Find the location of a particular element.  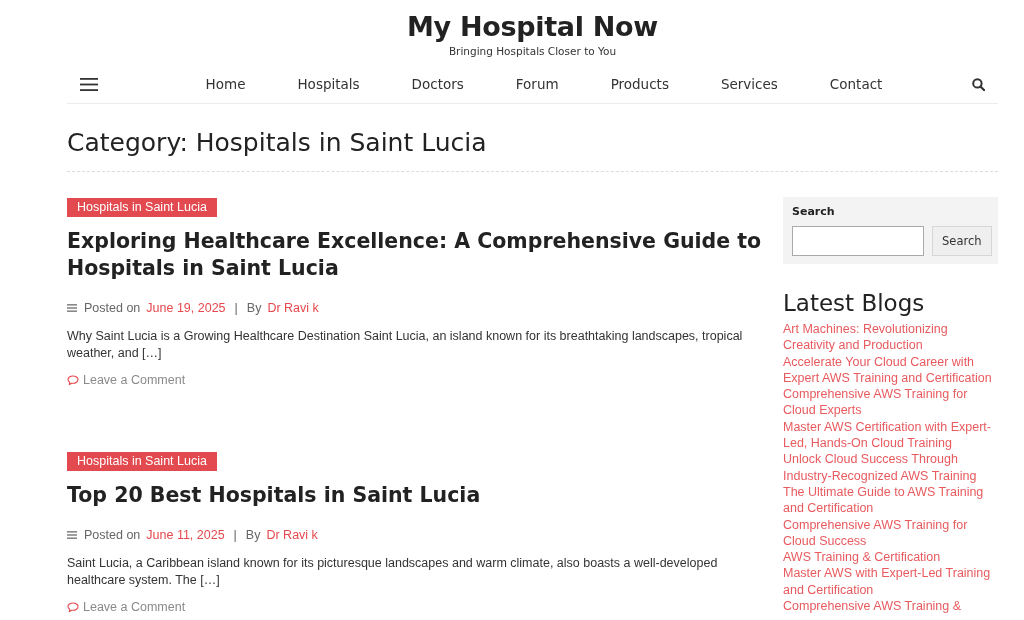

post-date-link: June 11, 2025 is located at coordinates (185, 535).